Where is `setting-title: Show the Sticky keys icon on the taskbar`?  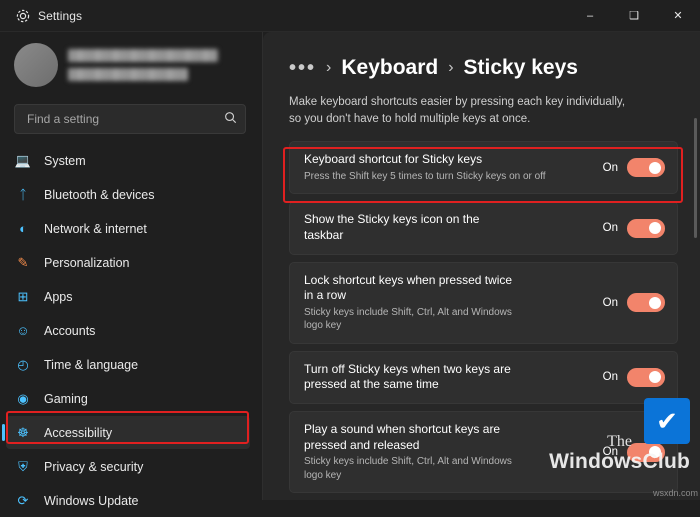 setting-title: Show the Sticky keys icon on the taskbar is located at coordinates (392, 227).